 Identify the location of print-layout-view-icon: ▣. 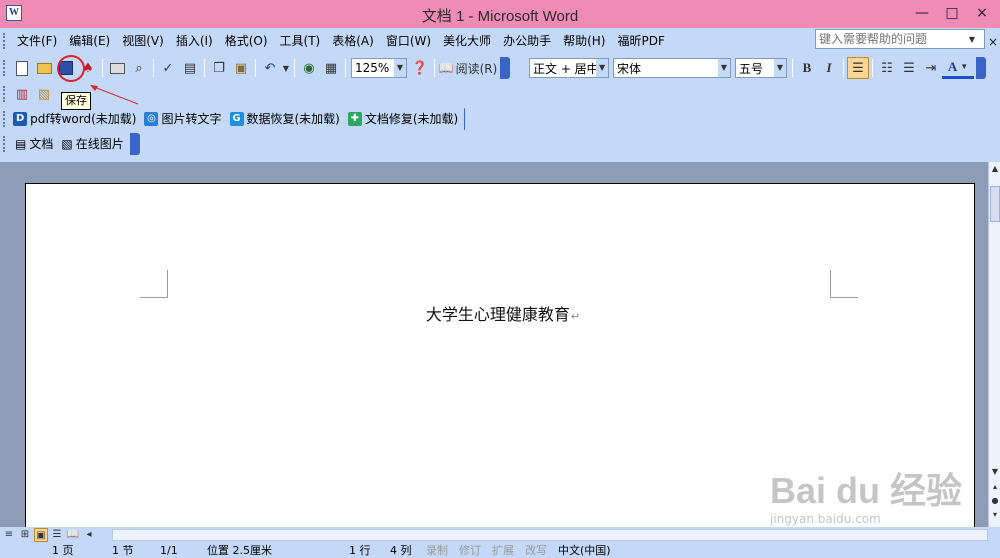
(41, 535).